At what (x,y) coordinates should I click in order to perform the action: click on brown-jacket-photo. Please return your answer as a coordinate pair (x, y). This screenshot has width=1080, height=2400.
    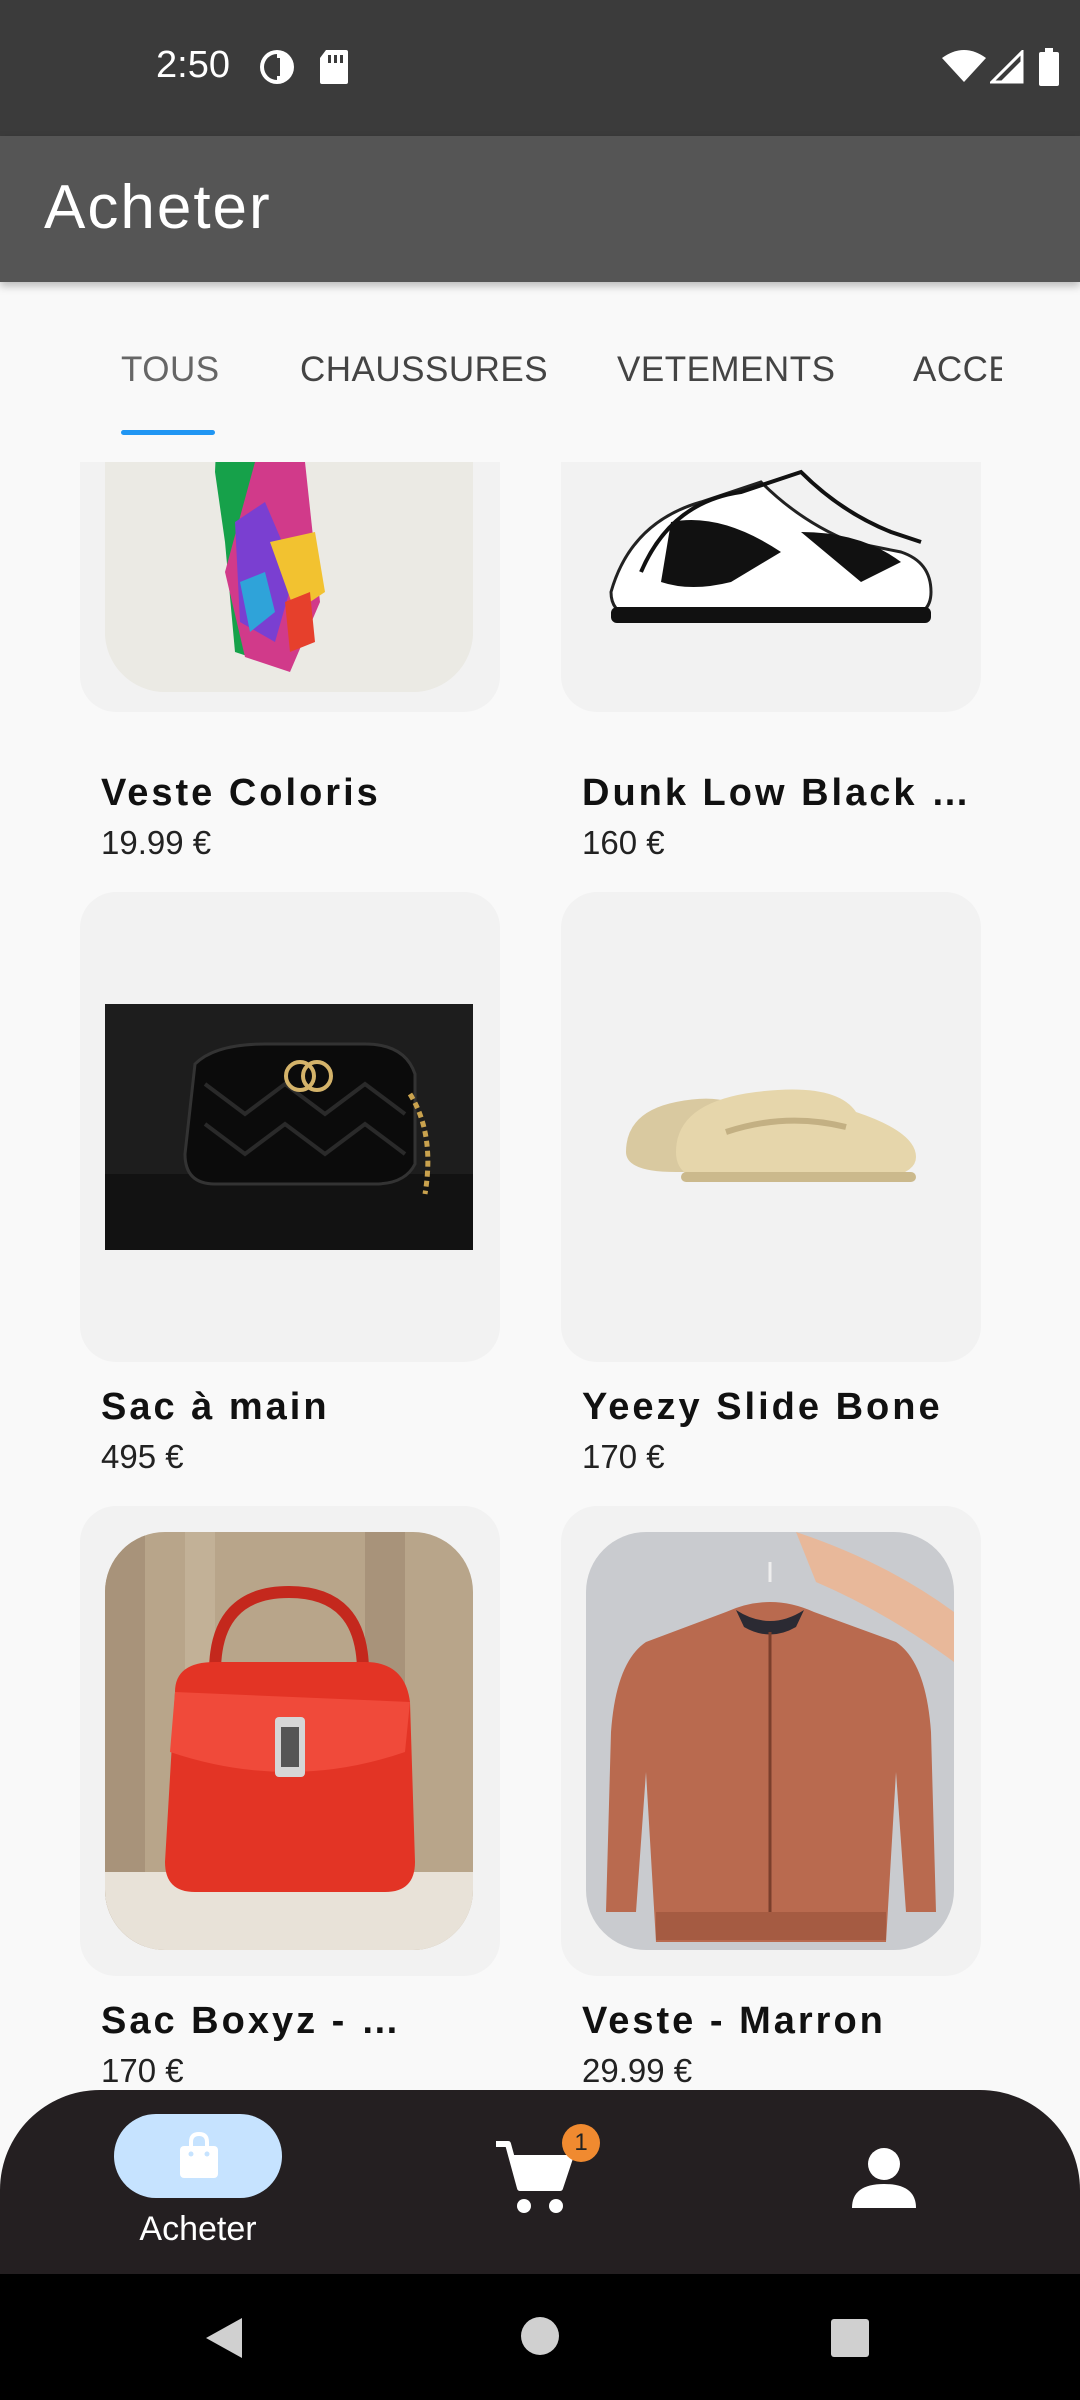
    Looking at the image, I should click on (770, 1741).